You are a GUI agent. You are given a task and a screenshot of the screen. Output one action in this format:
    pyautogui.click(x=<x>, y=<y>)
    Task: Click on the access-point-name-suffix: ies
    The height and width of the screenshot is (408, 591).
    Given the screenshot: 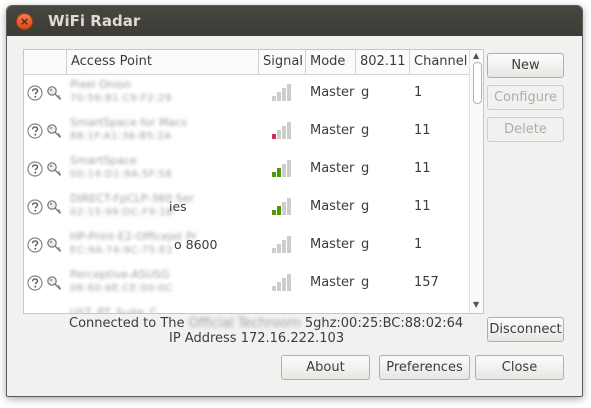 What is the action you would take?
    pyautogui.click(x=178, y=206)
    